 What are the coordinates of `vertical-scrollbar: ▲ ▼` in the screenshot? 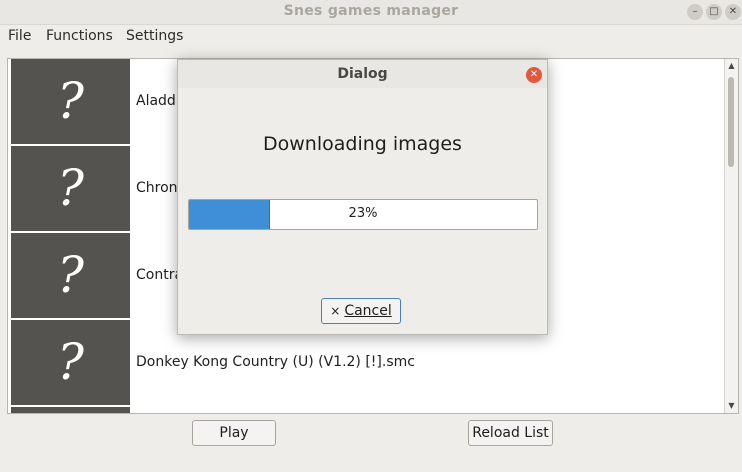 It's located at (731, 236).